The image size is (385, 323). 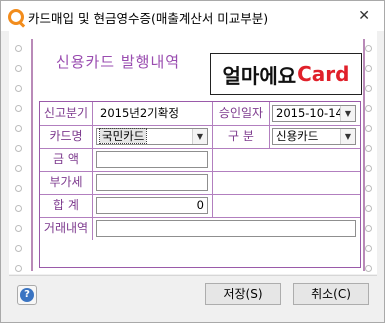 I want to click on form-row-amount: 금 액, so click(x=200, y=160).